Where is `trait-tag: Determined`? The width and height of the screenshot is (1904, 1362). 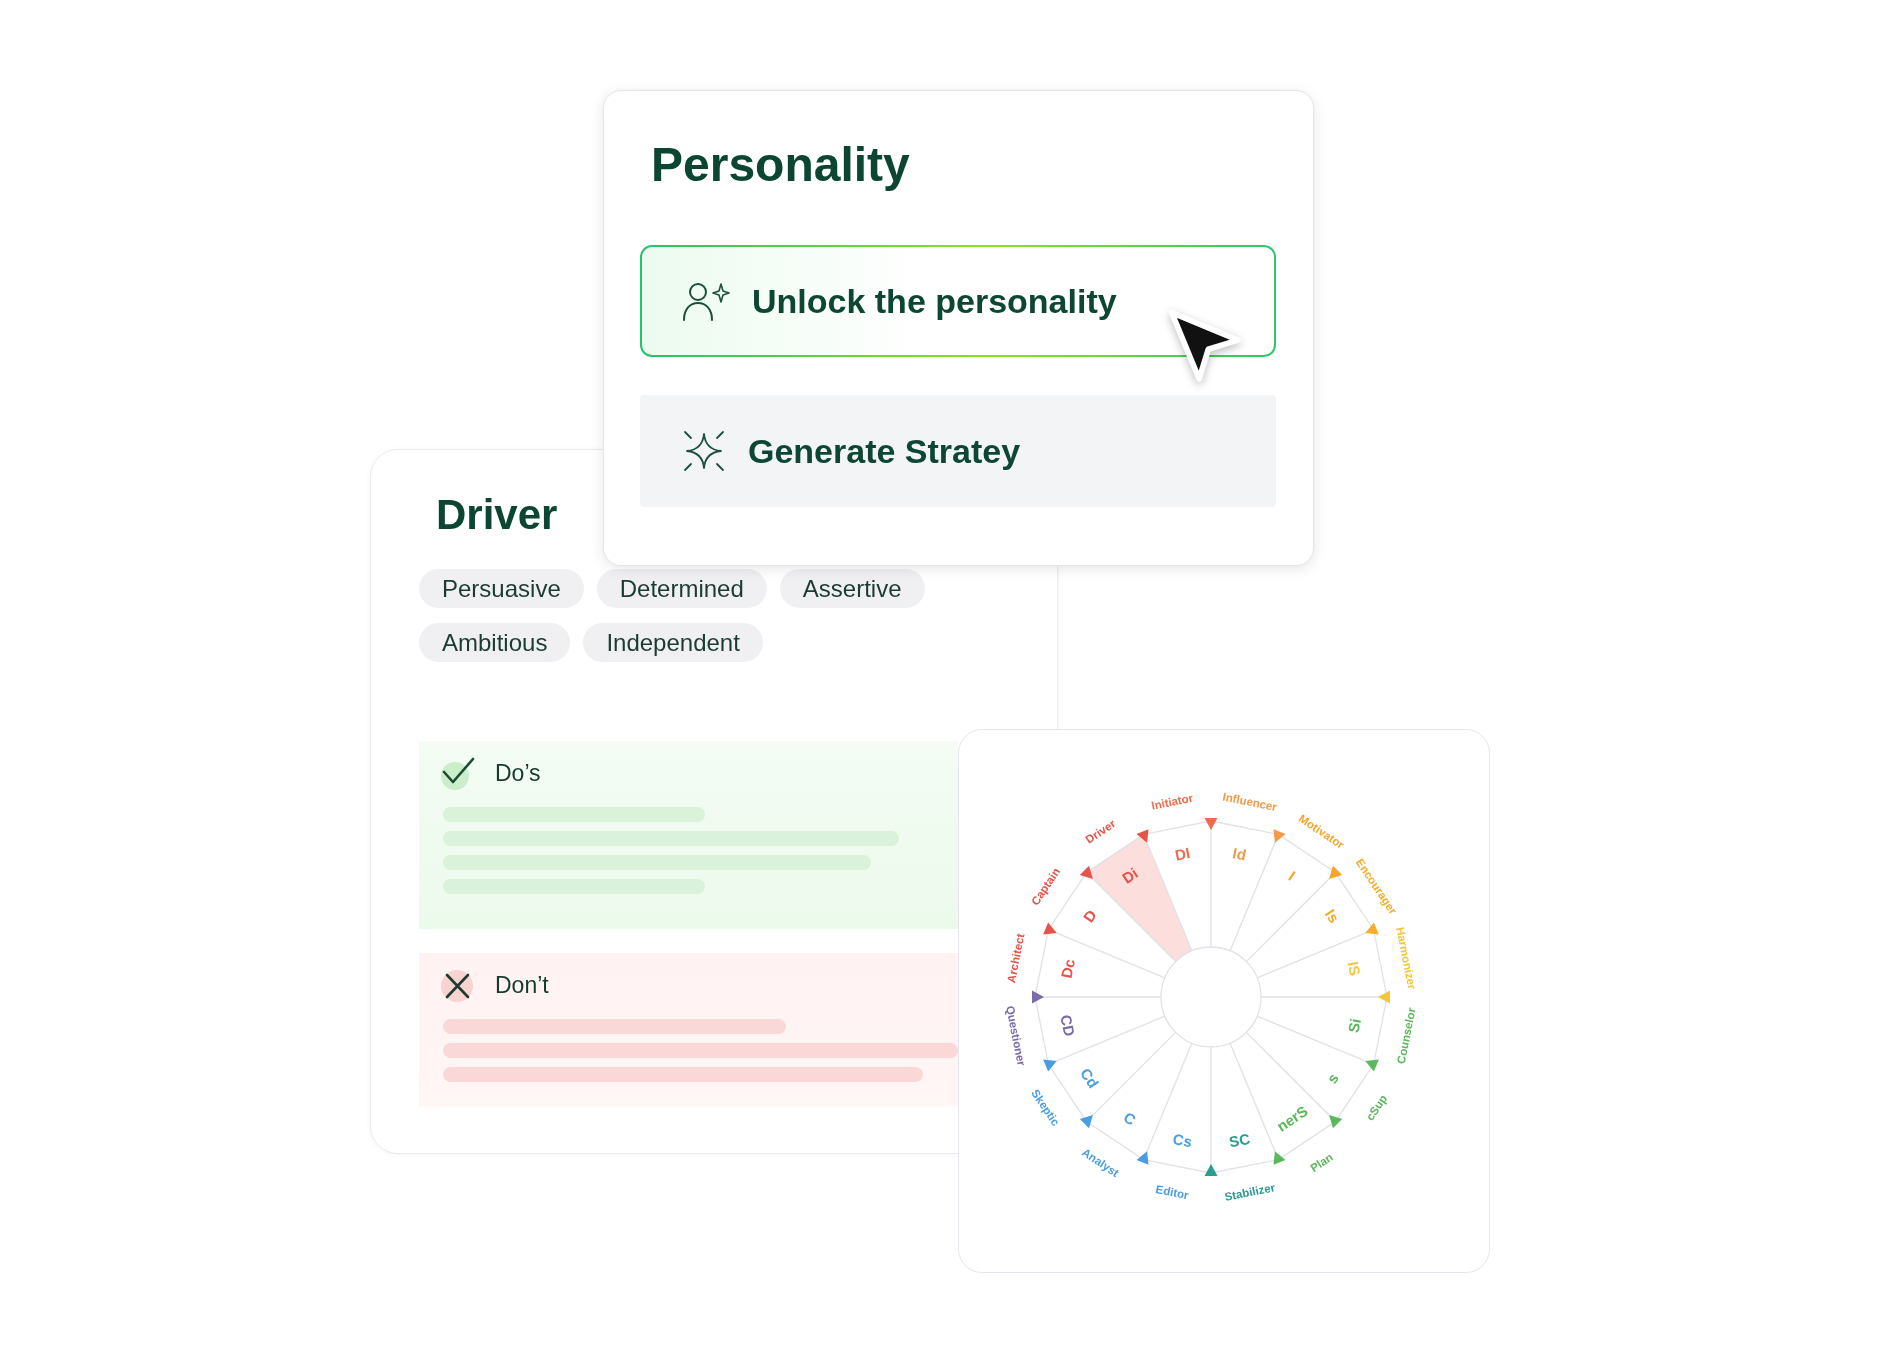
trait-tag: Determined is located at coordinates (681, 588).